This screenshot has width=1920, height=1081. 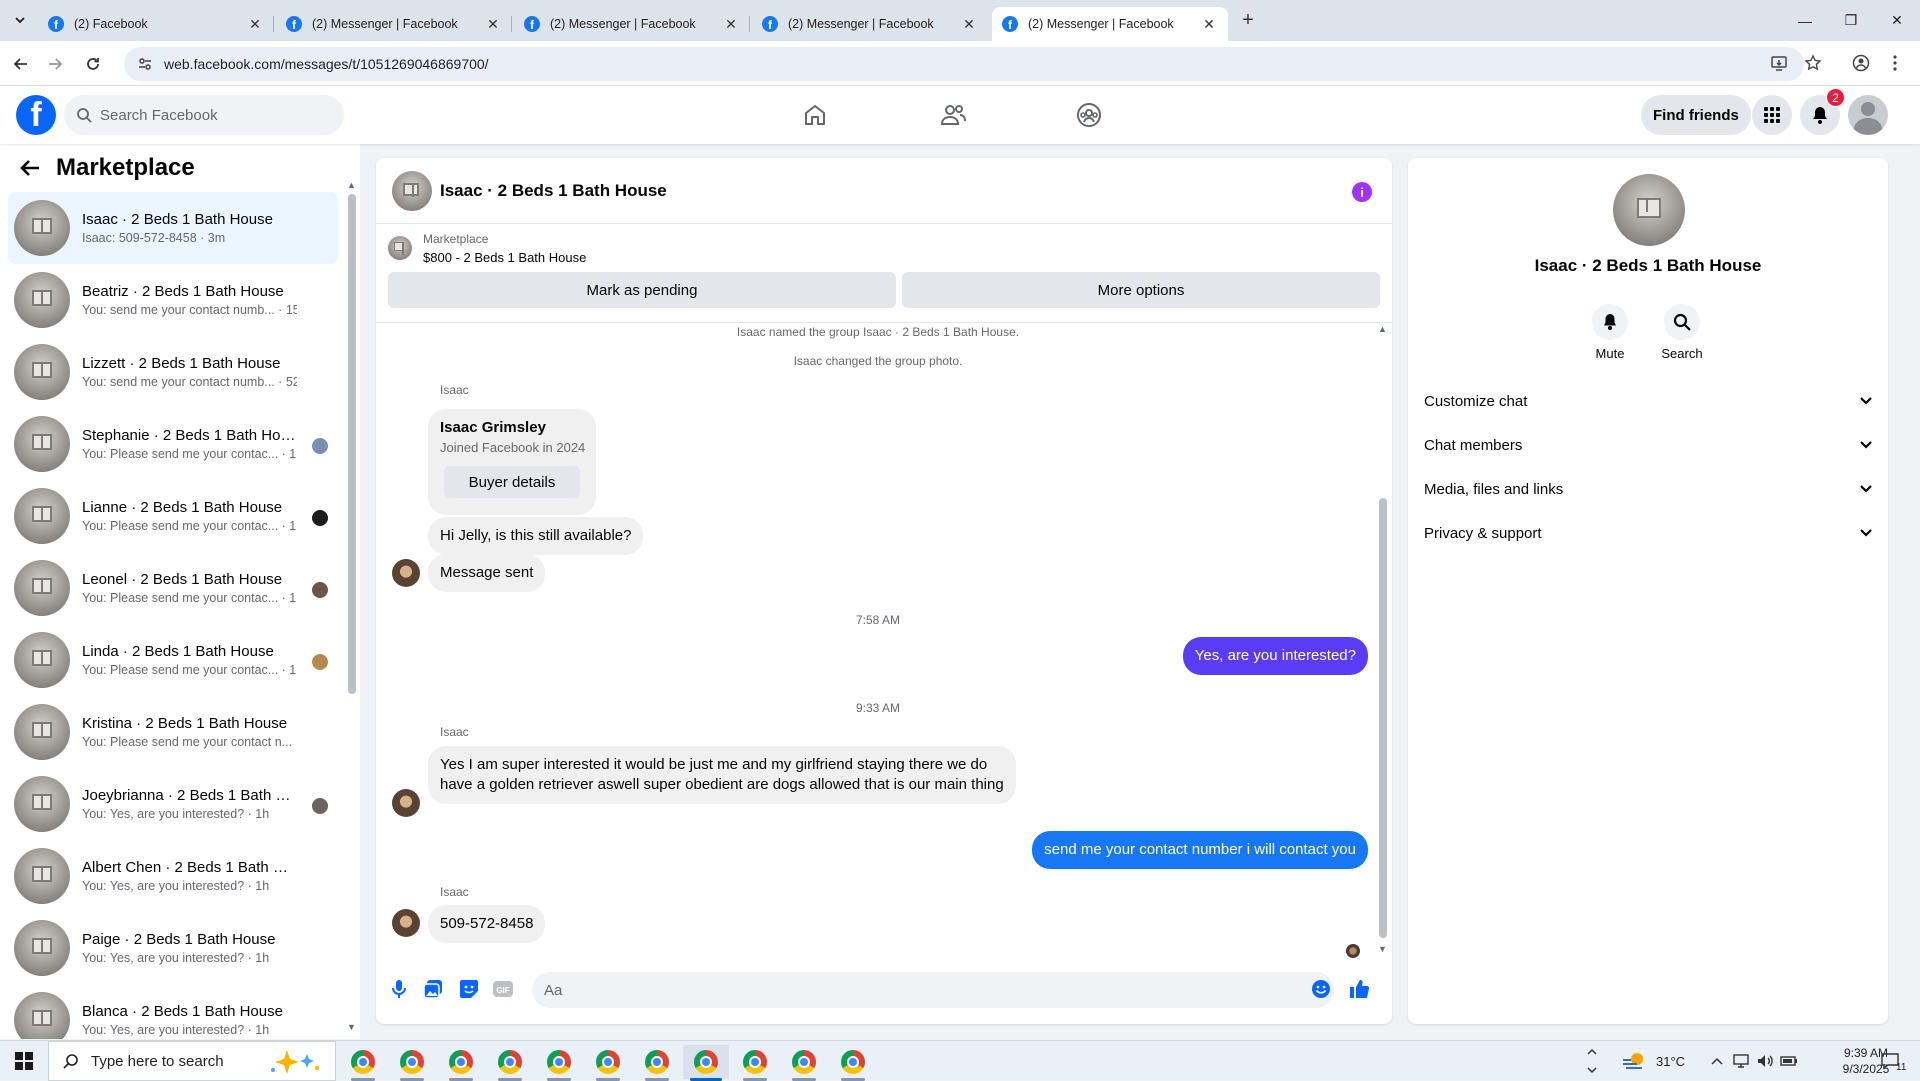 What do you see at coordinates (204, 115) in the screenshot?
I see `facebook-search-input: Search Facebook` at bounding box center [204, 115].